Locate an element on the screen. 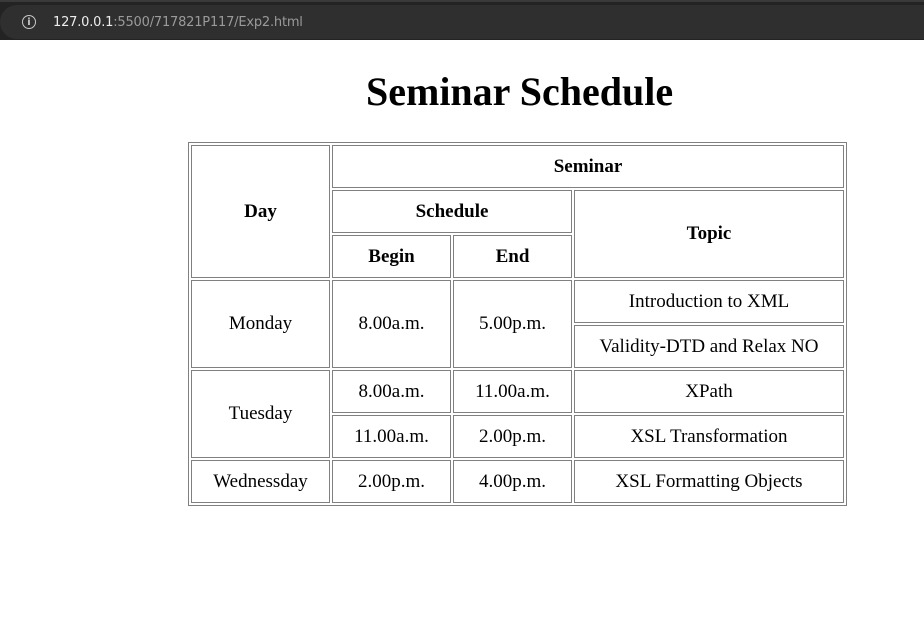 This screenshot has width=924, height=628. table-row: Tuesday 8.00a.m. 11.00a.m. XPath is located at coordinates (517, 414).